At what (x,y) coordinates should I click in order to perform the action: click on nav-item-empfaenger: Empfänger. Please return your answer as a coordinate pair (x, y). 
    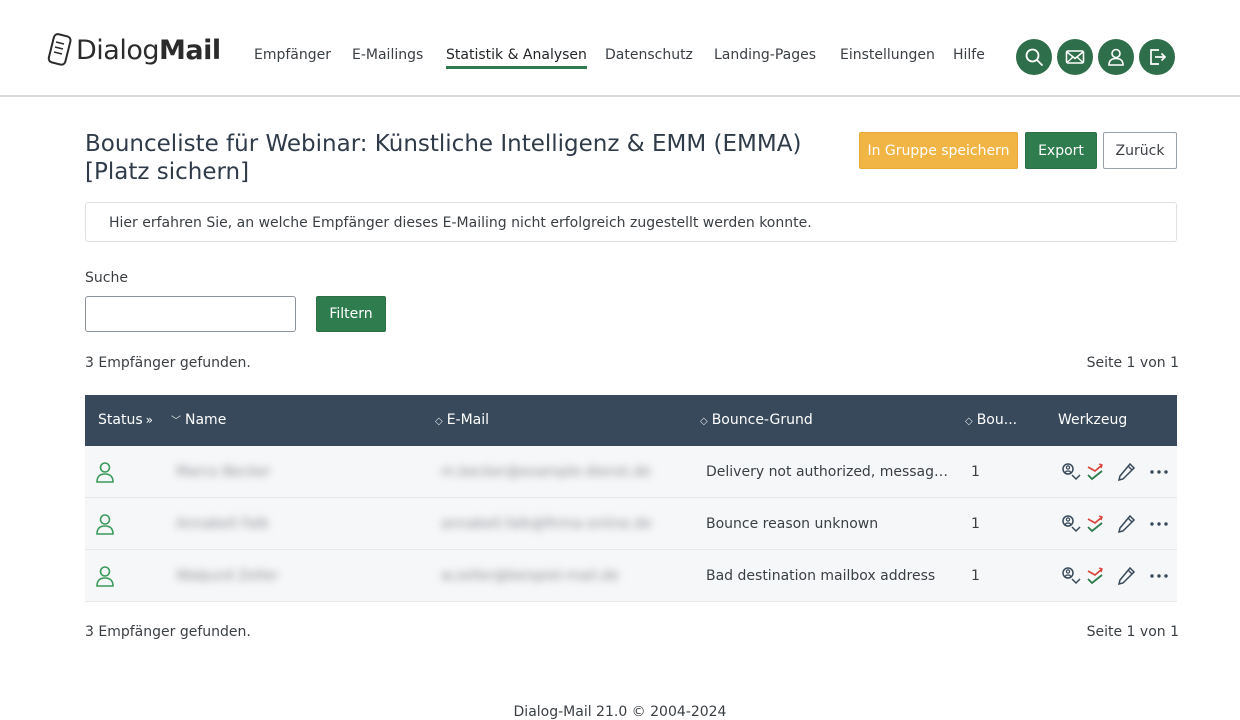
    Looking at the image, I should click on (292, 55).